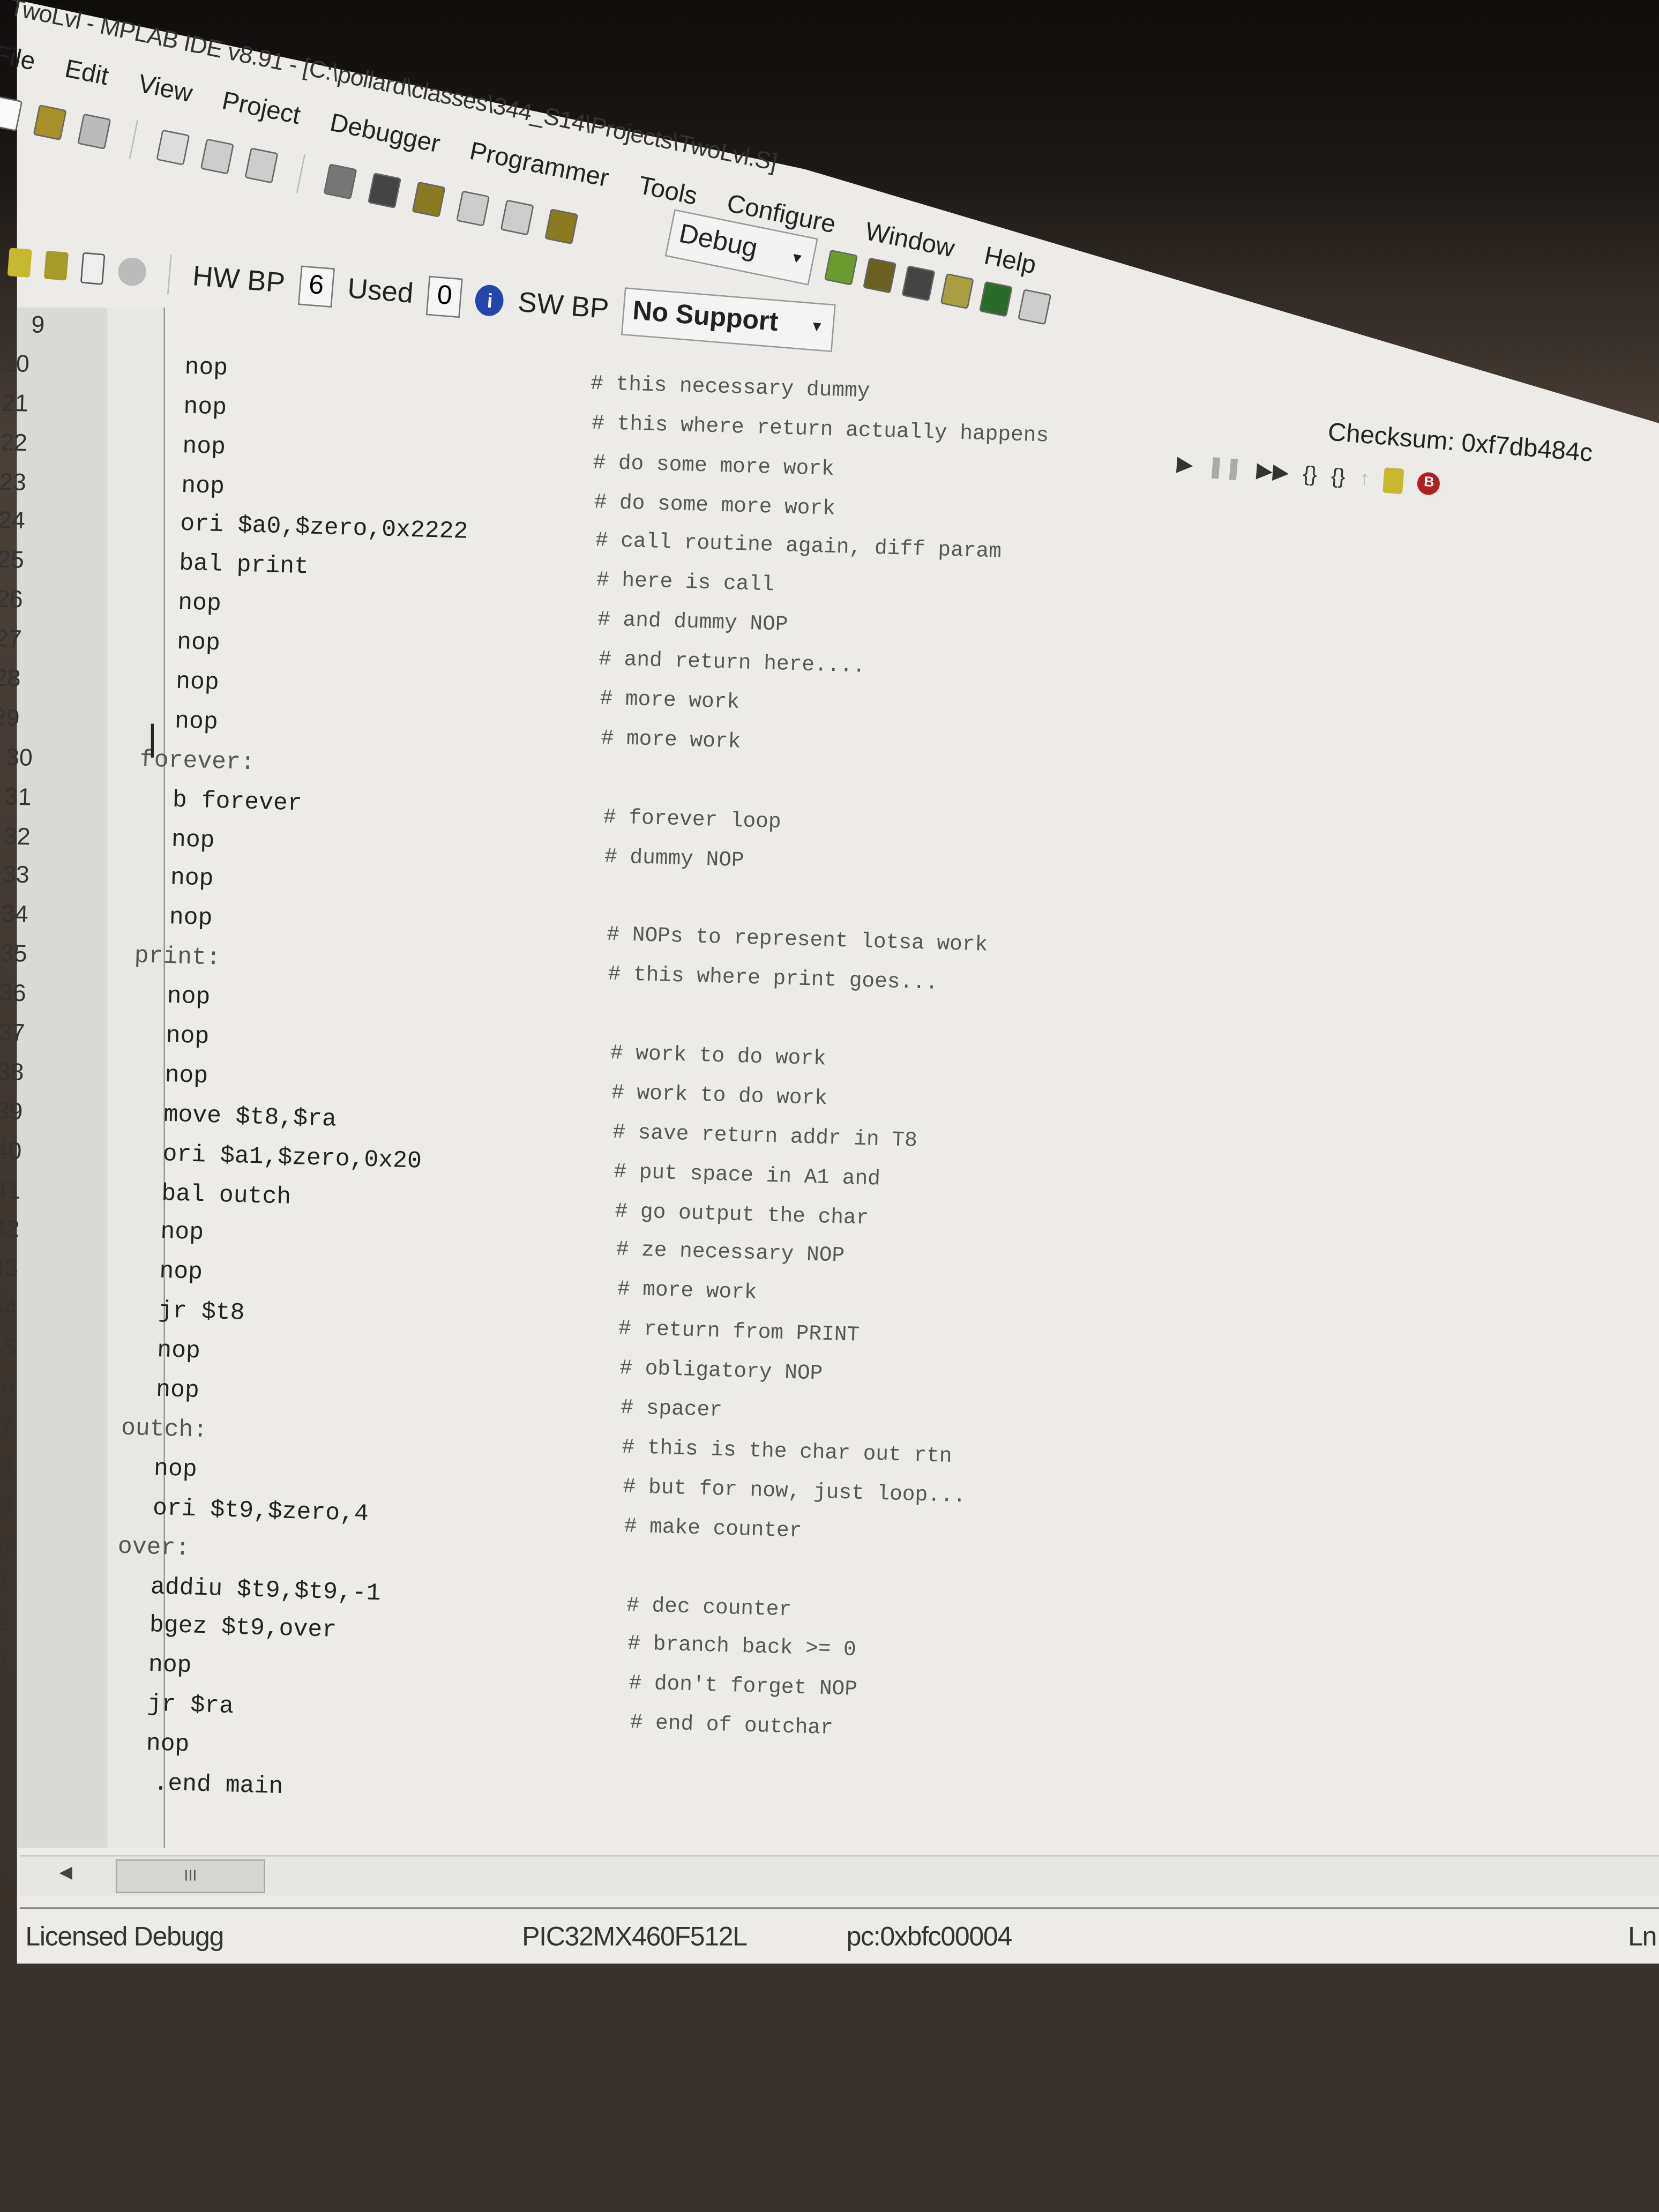  I want to click on line-number: 35, so click(14, 954).